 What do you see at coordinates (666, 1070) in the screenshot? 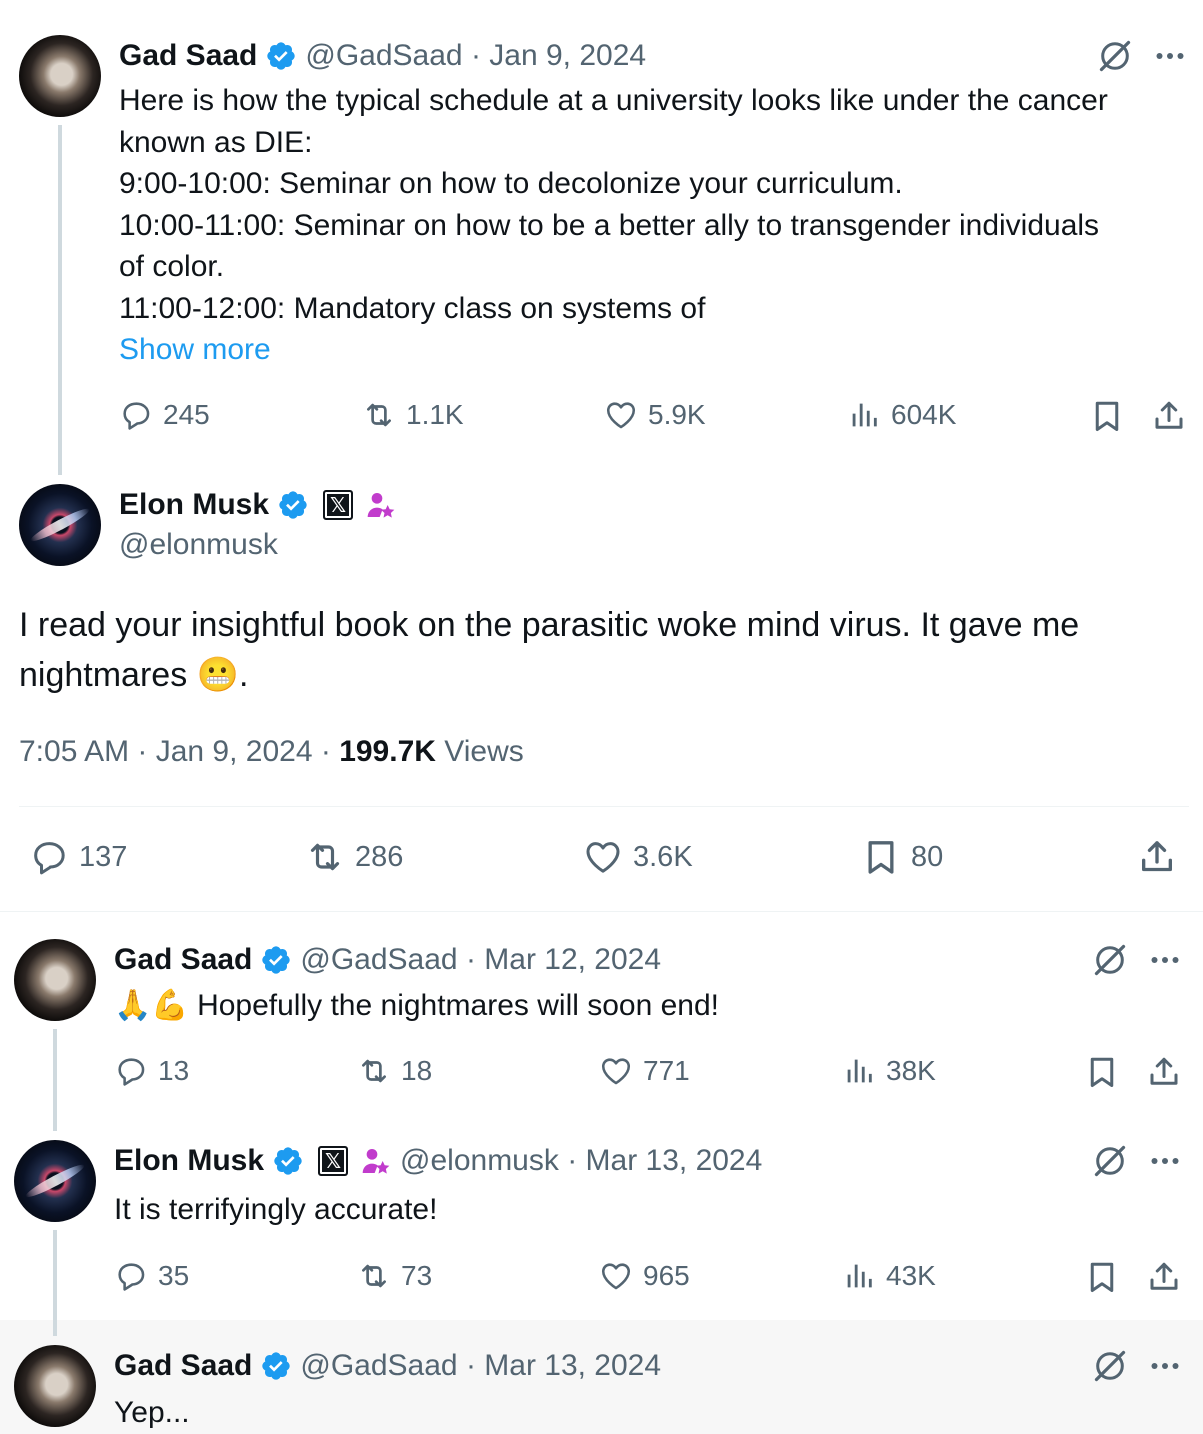
I see `like-count: 771` at bounding box center [666, 1070].